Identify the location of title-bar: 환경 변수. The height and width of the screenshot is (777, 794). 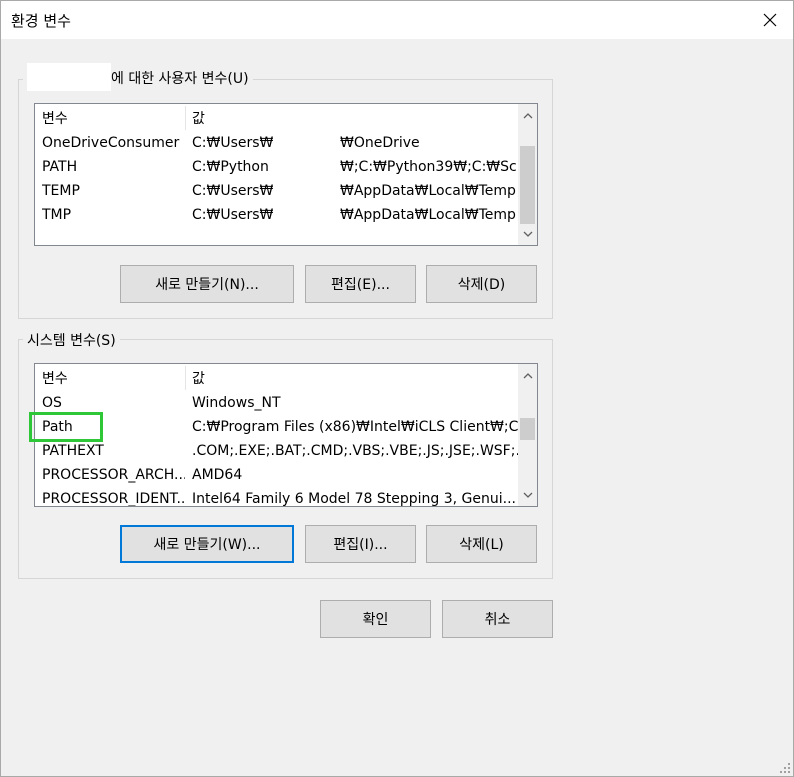
(397, 20).